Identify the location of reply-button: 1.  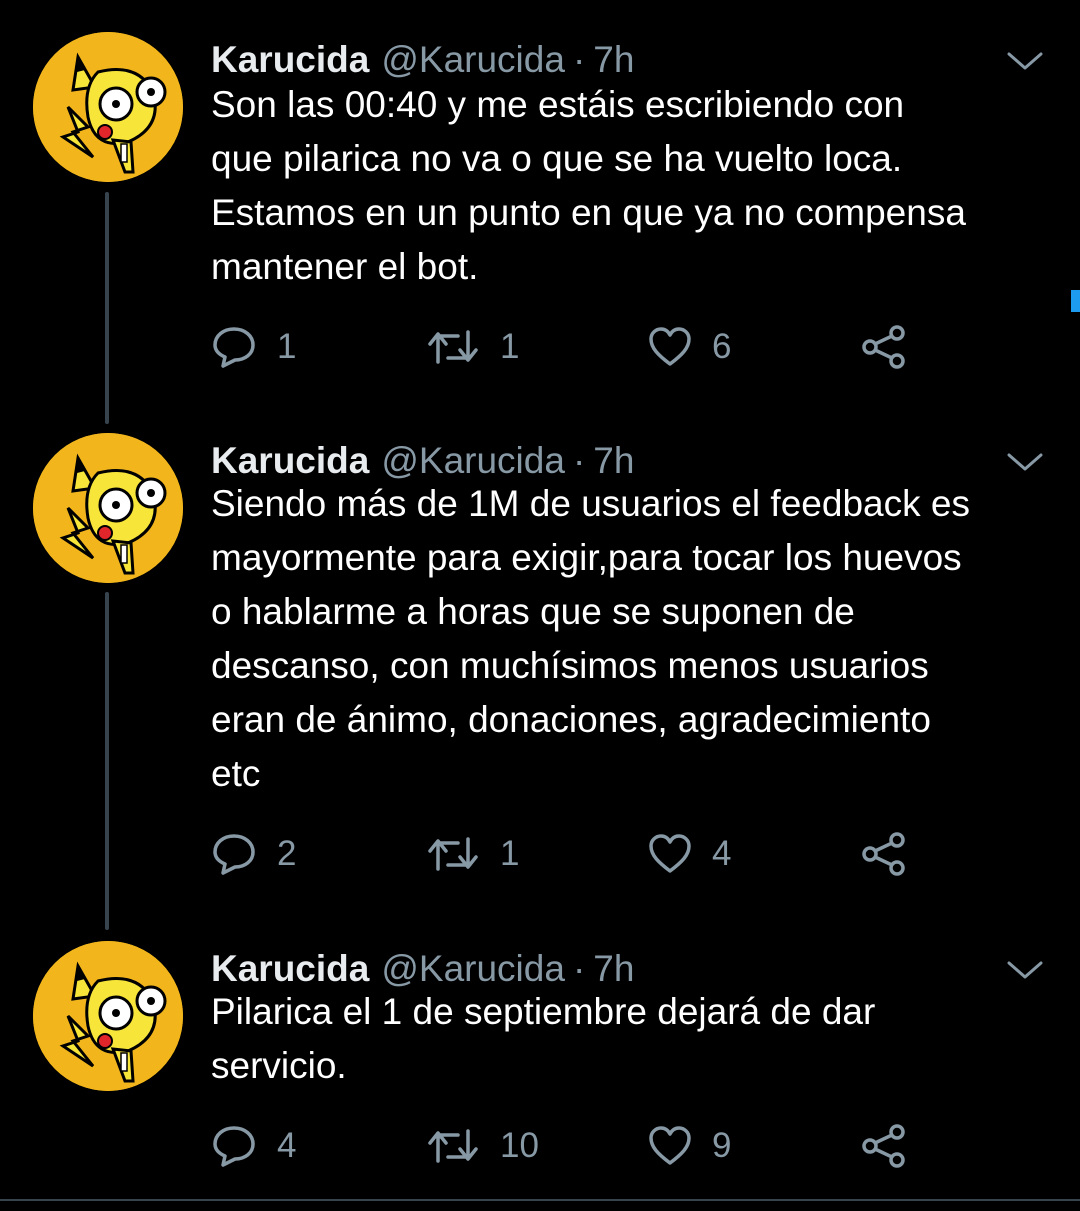
(253, 347).